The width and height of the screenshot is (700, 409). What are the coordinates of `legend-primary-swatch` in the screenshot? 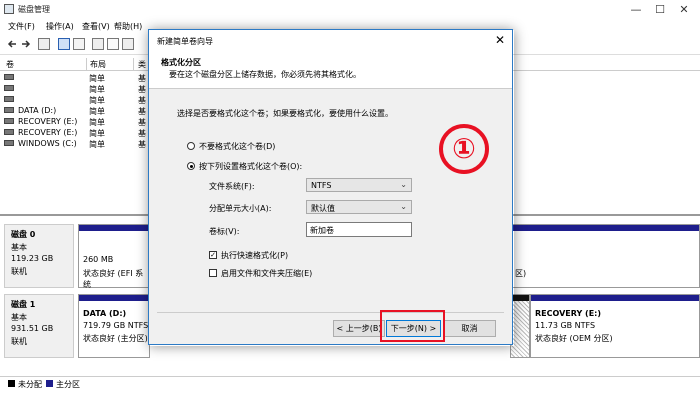 It's located at (49, 383).